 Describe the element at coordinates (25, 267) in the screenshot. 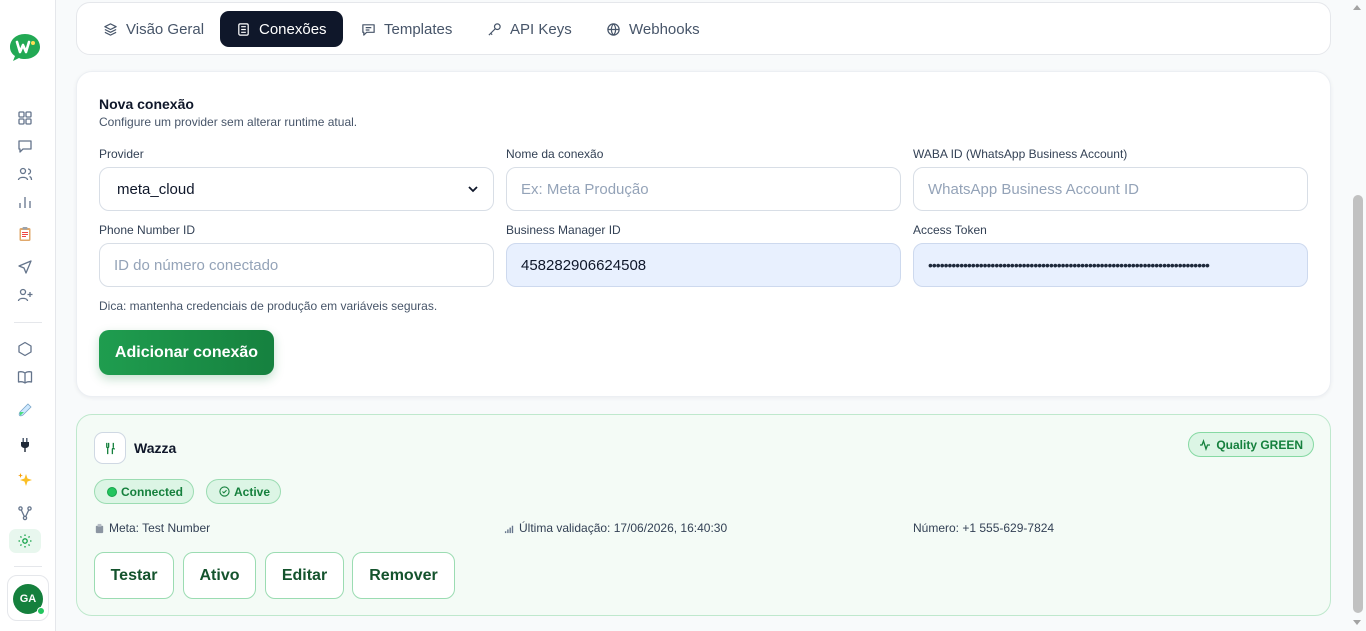

I see `send-icon` at that location.